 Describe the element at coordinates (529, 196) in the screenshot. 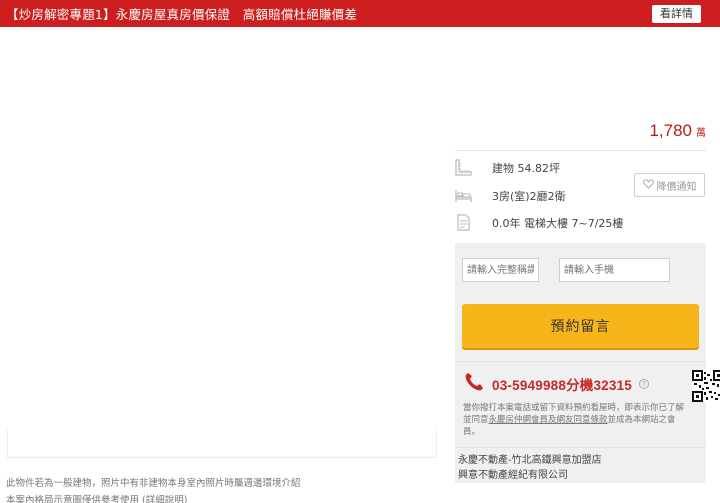

I see `layout-text: 3房(室)2廳2衛` at that location.